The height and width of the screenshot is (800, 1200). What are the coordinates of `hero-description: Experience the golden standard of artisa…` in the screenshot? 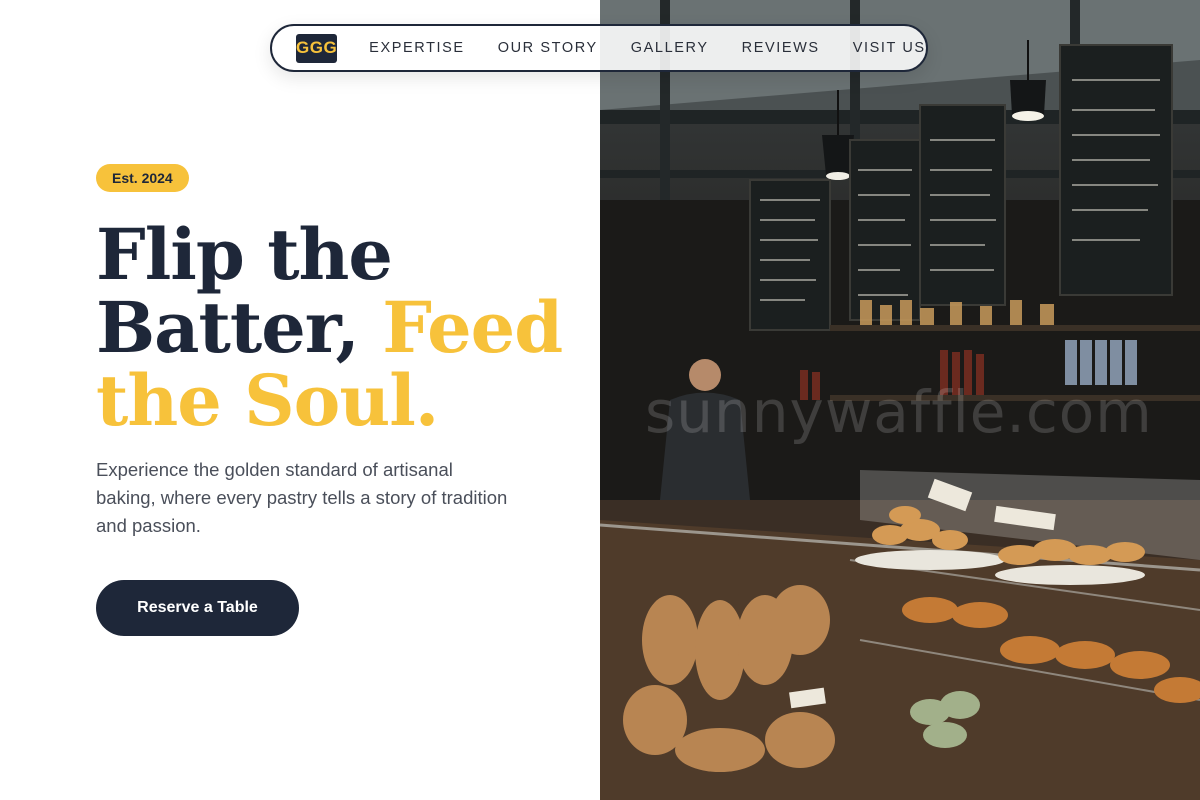 It's located at (302, 497).